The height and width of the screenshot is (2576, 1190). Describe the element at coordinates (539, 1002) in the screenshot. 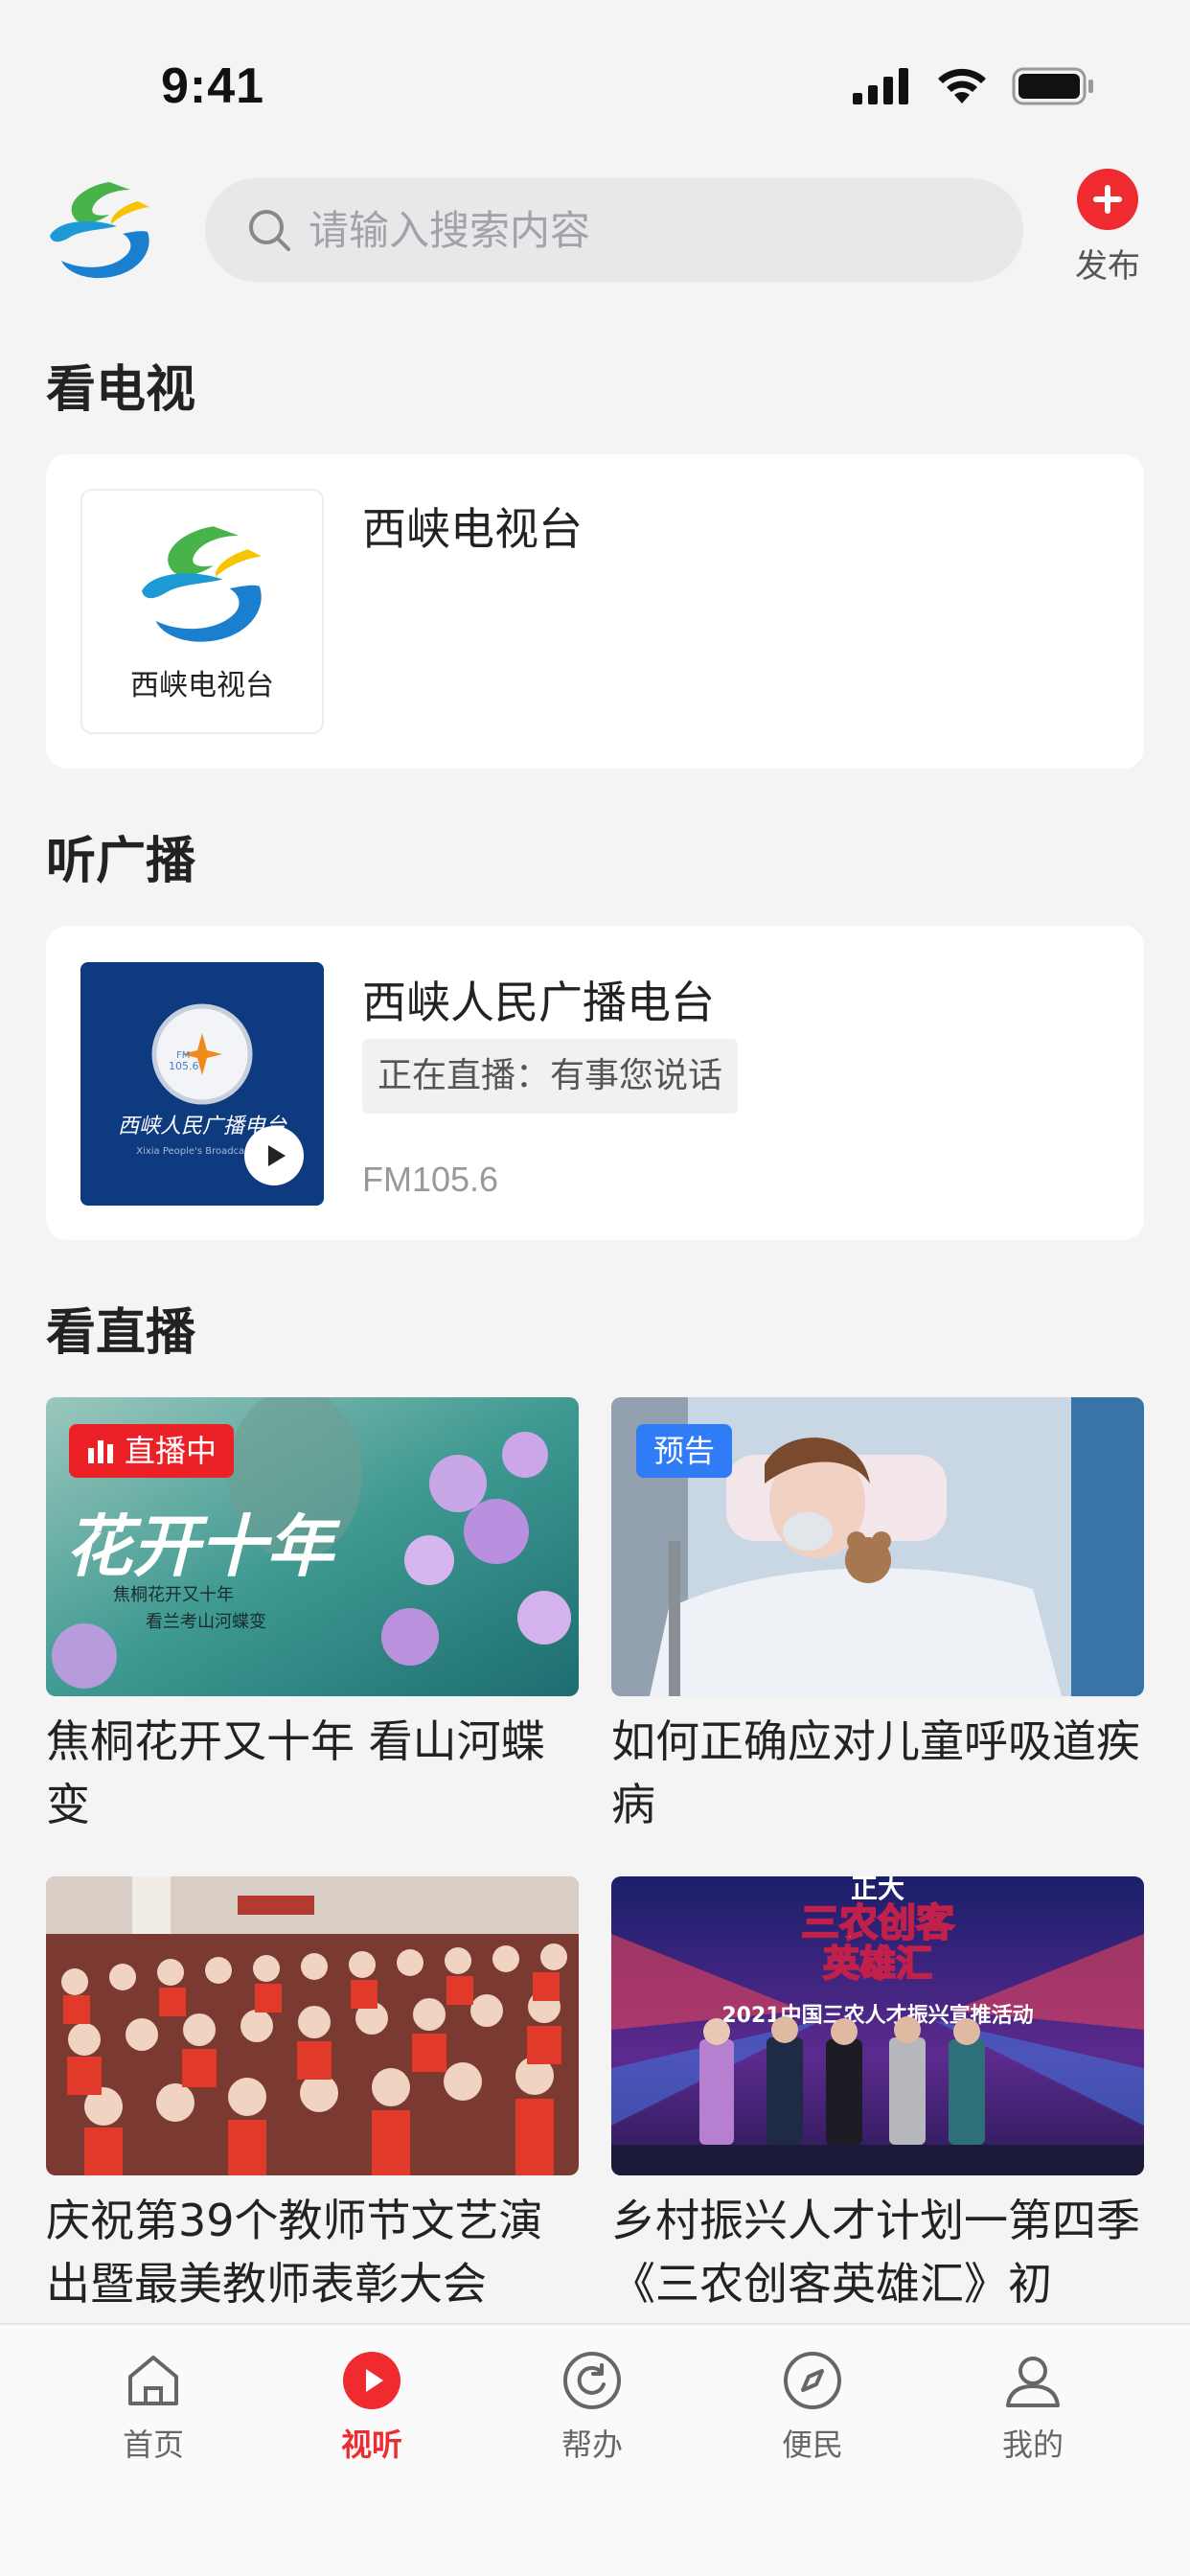

I see `radio-station-name: 西峡人民广播电台` at that location.